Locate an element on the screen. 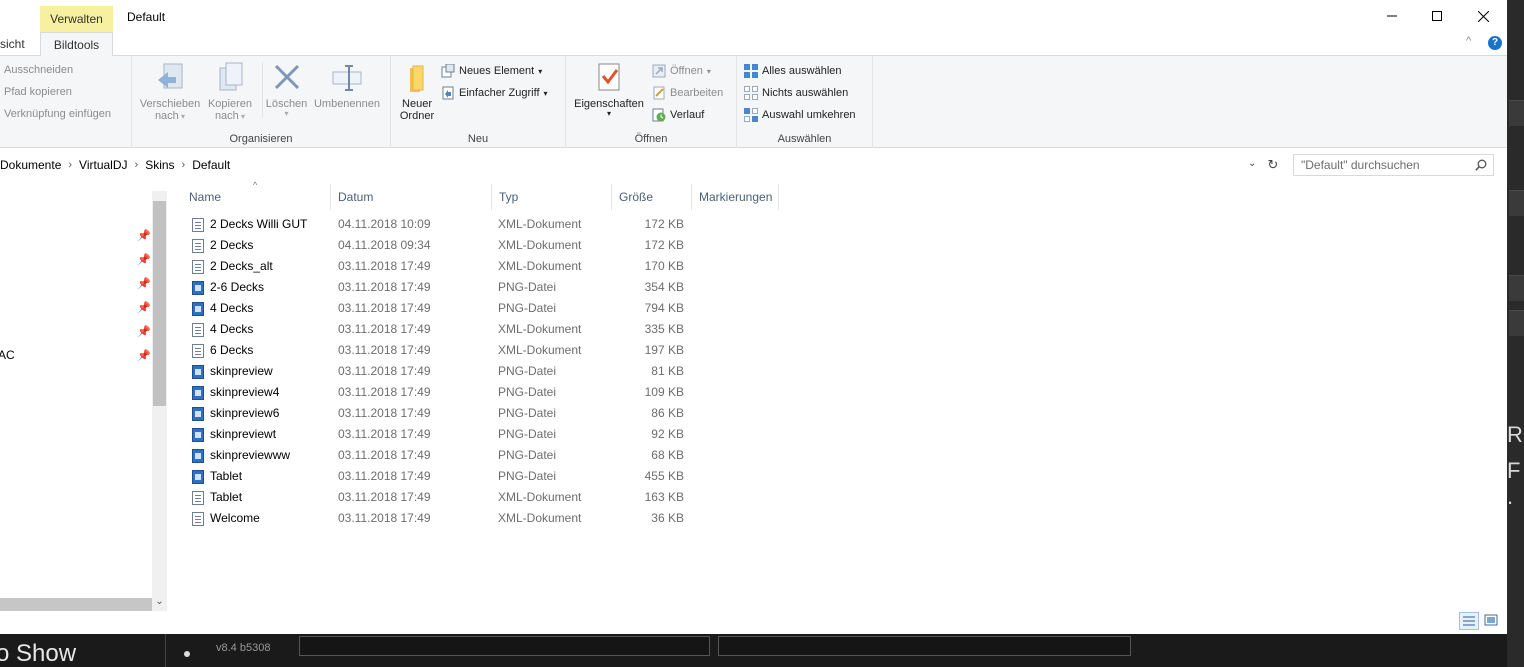 The width and height of the screenshot is (1524, 667). group-new-label: Neu is located at coordinates (478, 139).